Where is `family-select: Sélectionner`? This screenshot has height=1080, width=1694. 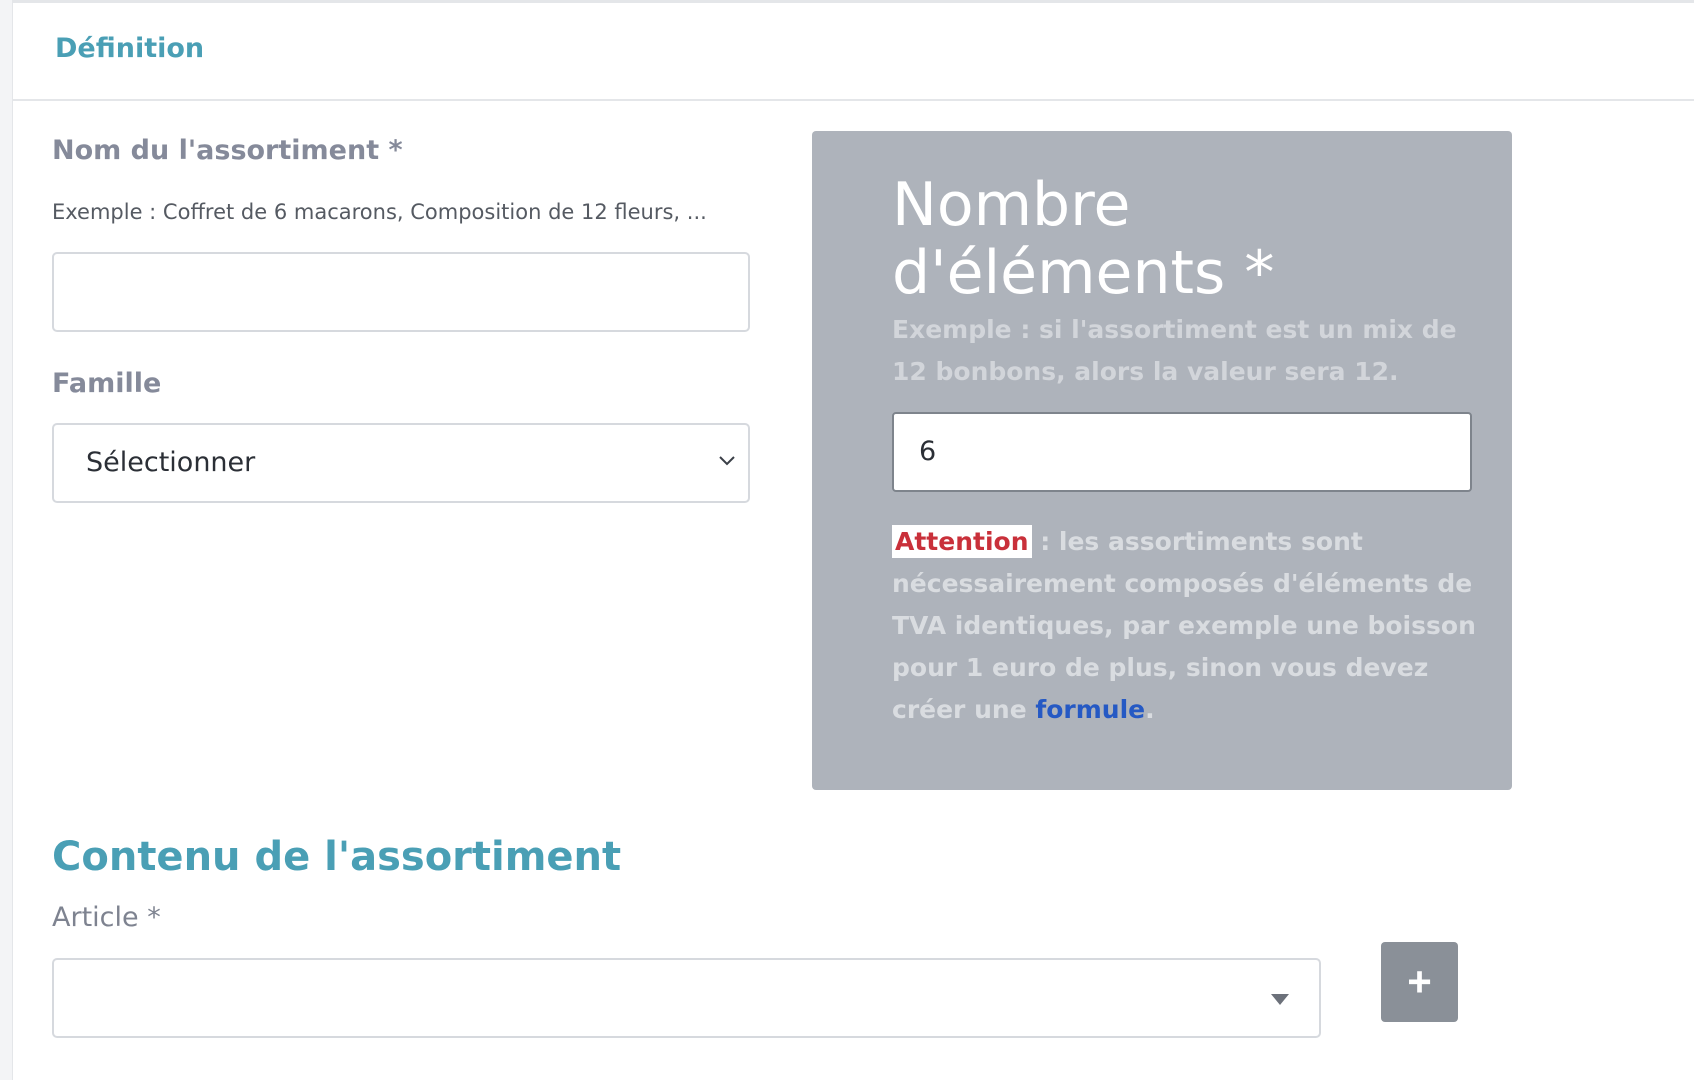
family-select: Sélectionner is located at coordinates (401, 463).